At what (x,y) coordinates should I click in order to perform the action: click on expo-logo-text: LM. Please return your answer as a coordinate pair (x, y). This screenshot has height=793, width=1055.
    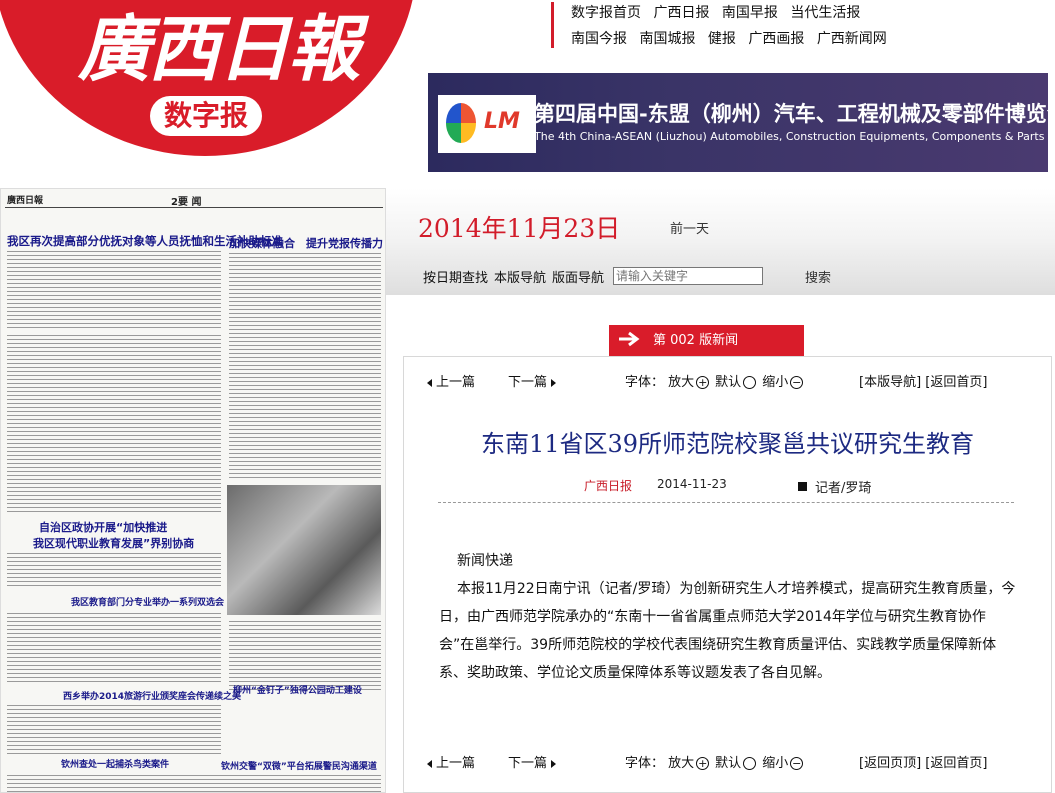
    Looking at the image, I should click on (502, 121).